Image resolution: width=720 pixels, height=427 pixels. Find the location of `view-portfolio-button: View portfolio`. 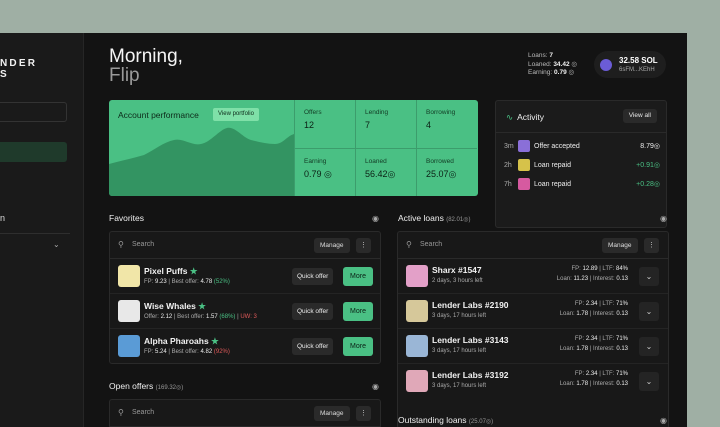

view-portfolio-button: View portfolio is located at coordinates (236, 114).